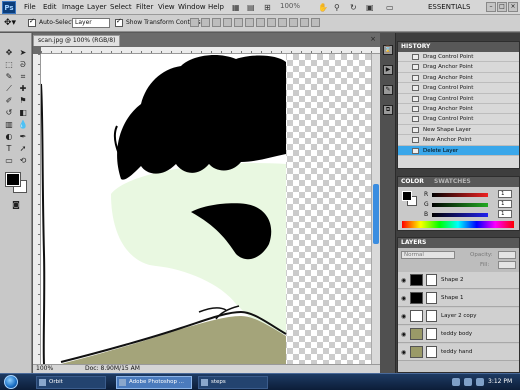  Describe the element at coordinates (9, 100) in the screenshot. I see `brush-tool-icon: ✐` at that location.